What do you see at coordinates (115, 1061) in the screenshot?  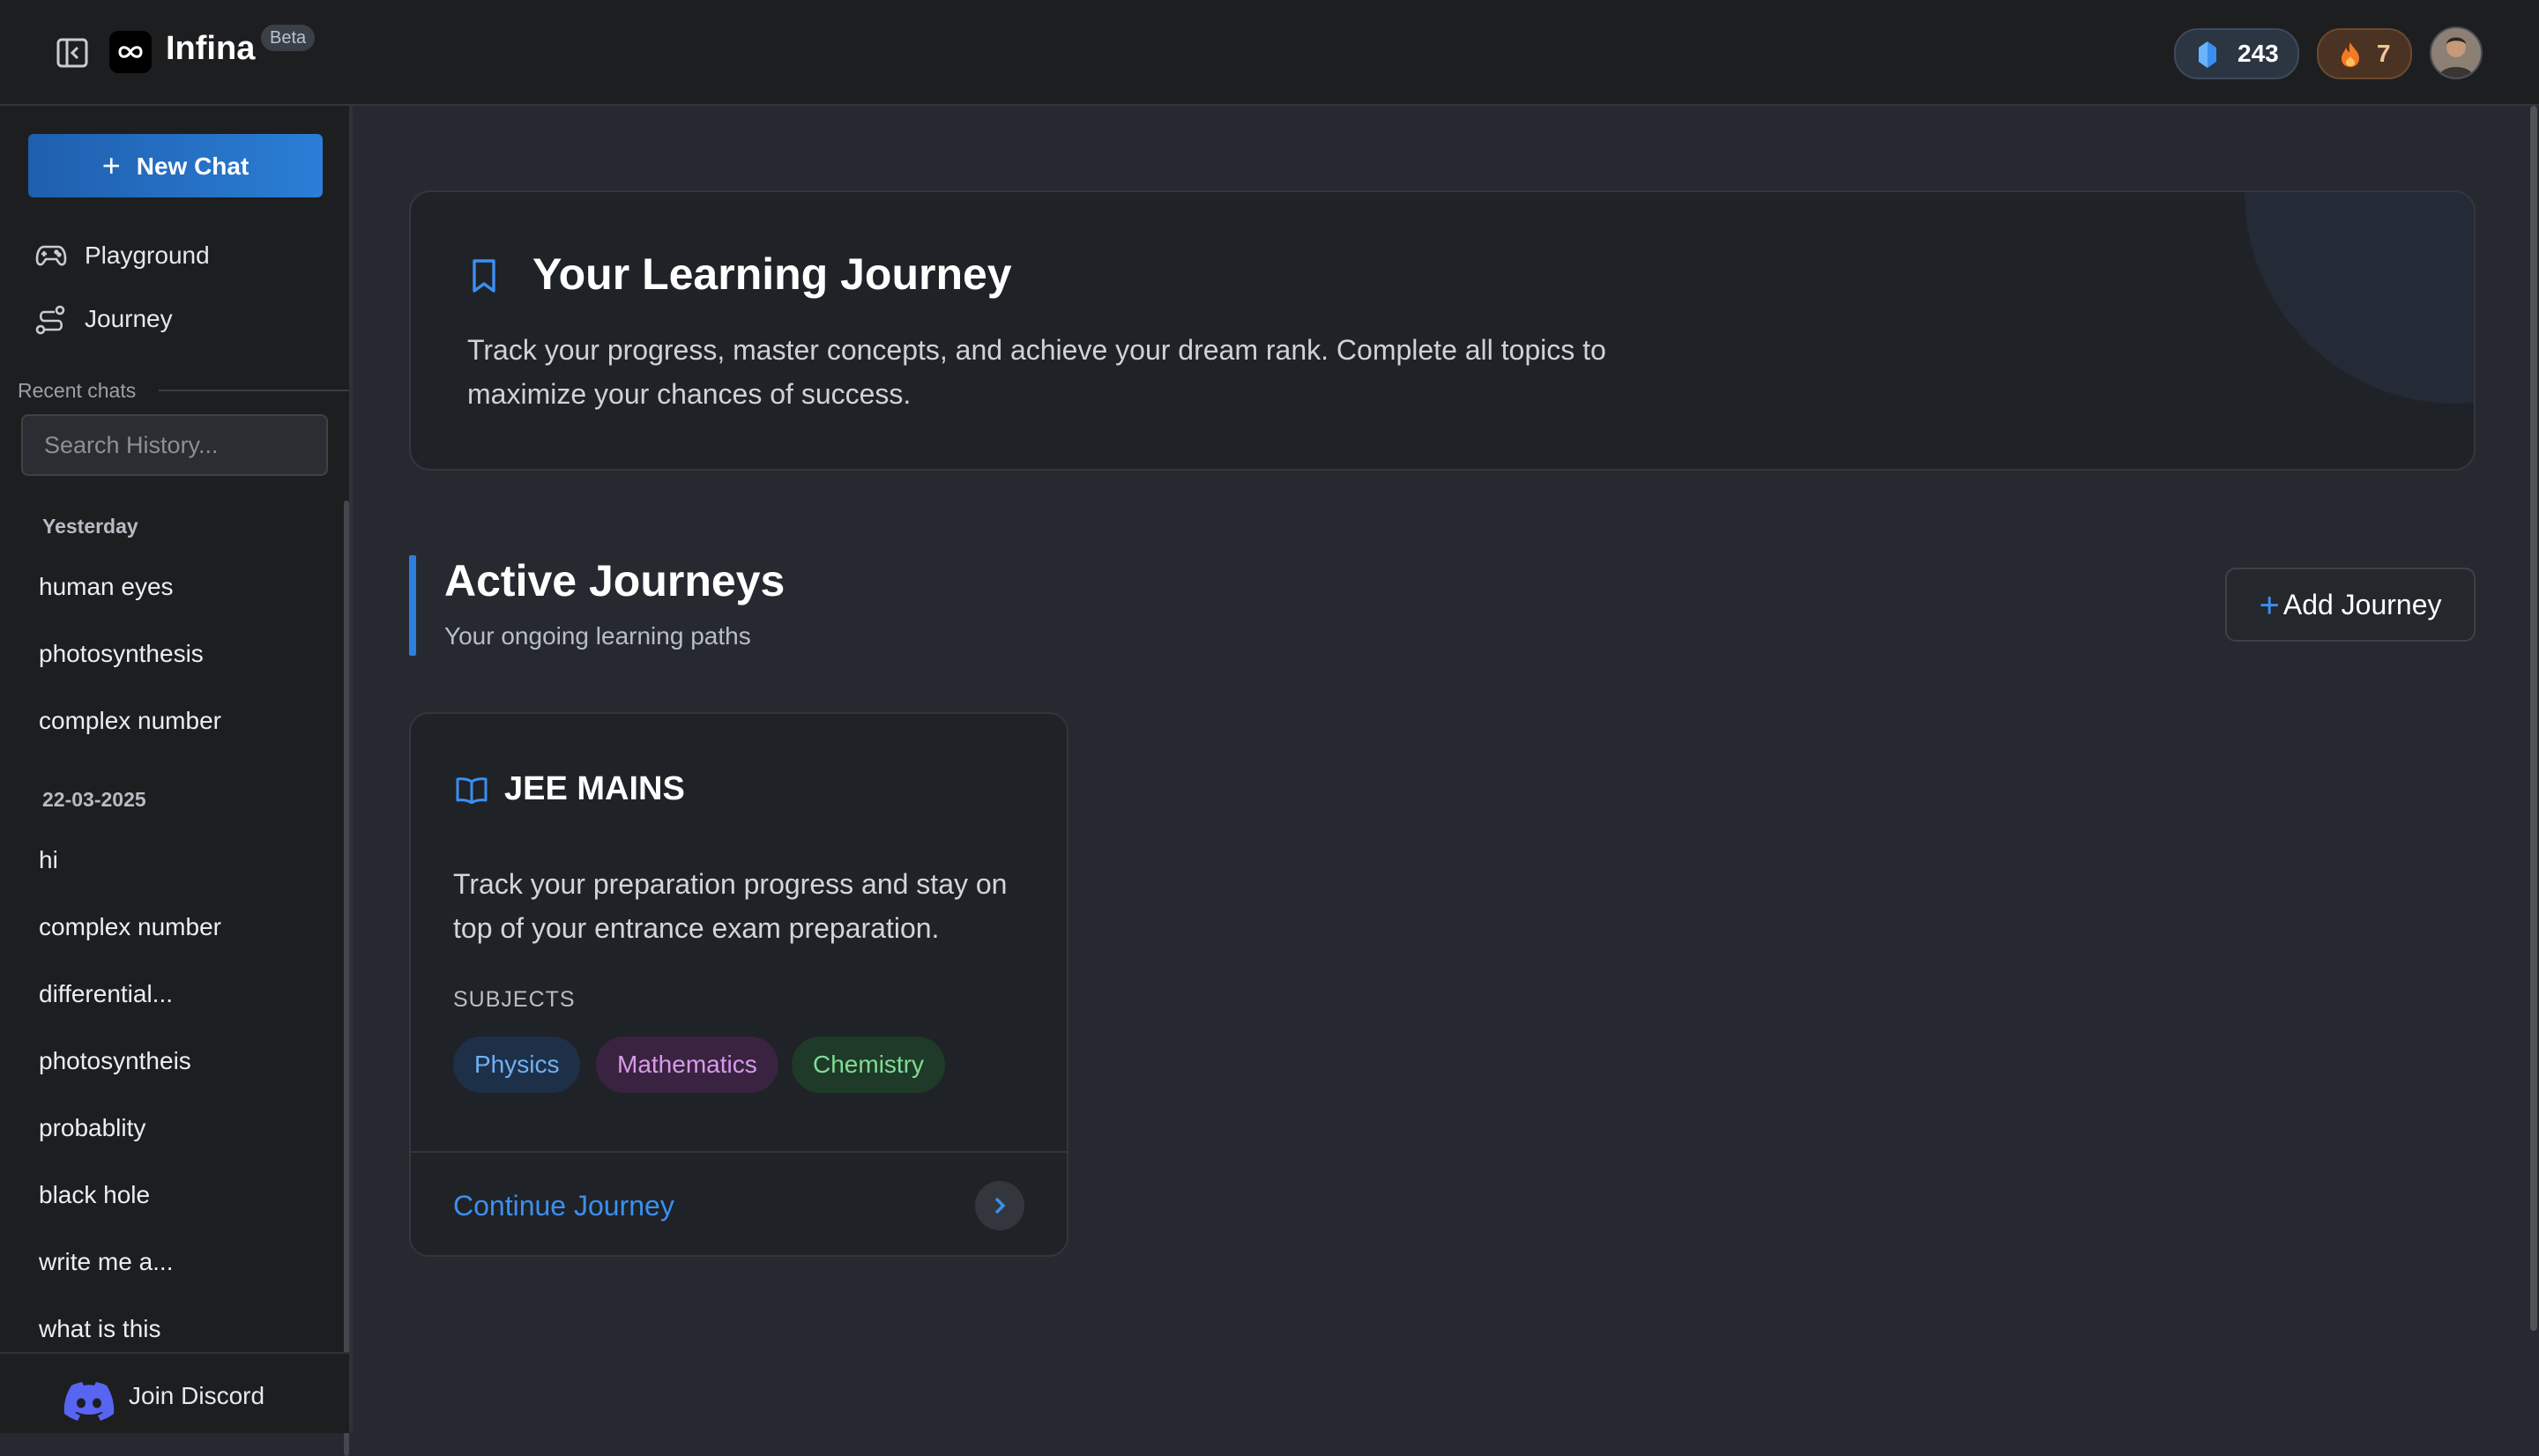 I see `history-item: photosyntheis` at bounding box center [115, 1061].